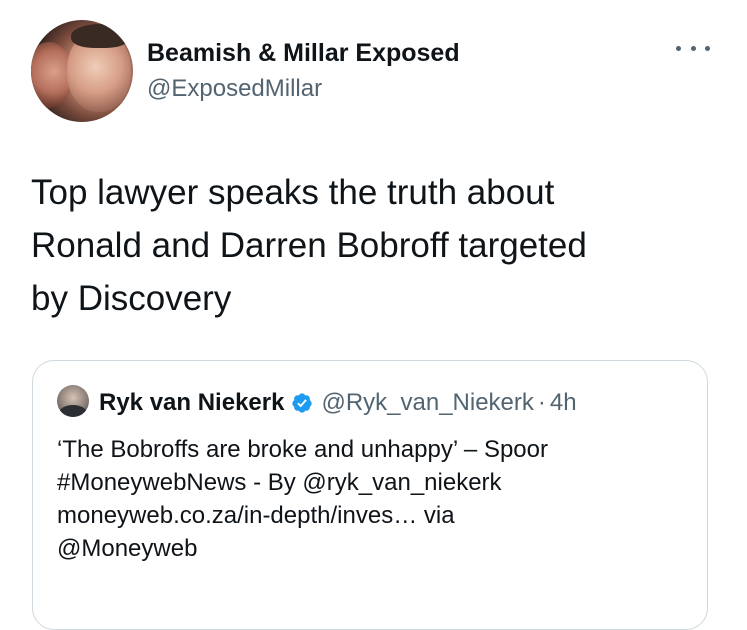  I want to click on quoted-author-name: Ryk van Niekerk, so click(191, 403).